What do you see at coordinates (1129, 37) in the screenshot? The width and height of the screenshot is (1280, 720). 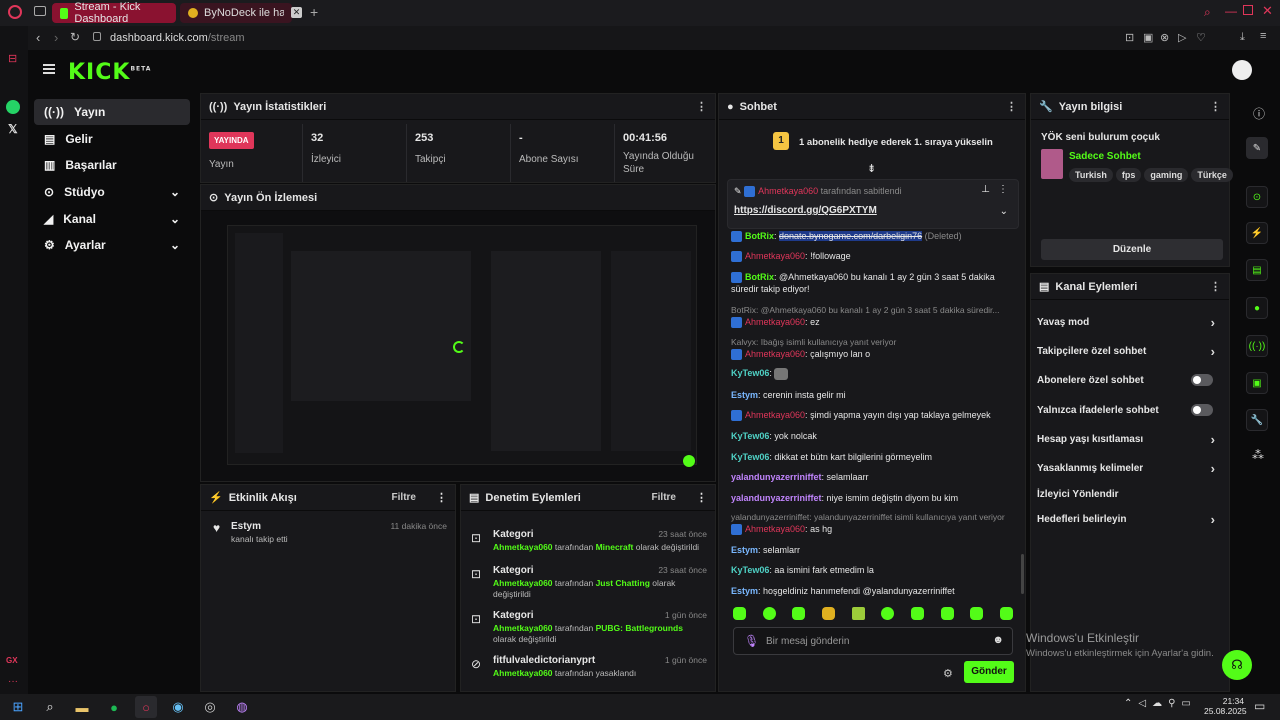 I see `bookmark-icon: ⊡` at bounding box center [1129, 37].